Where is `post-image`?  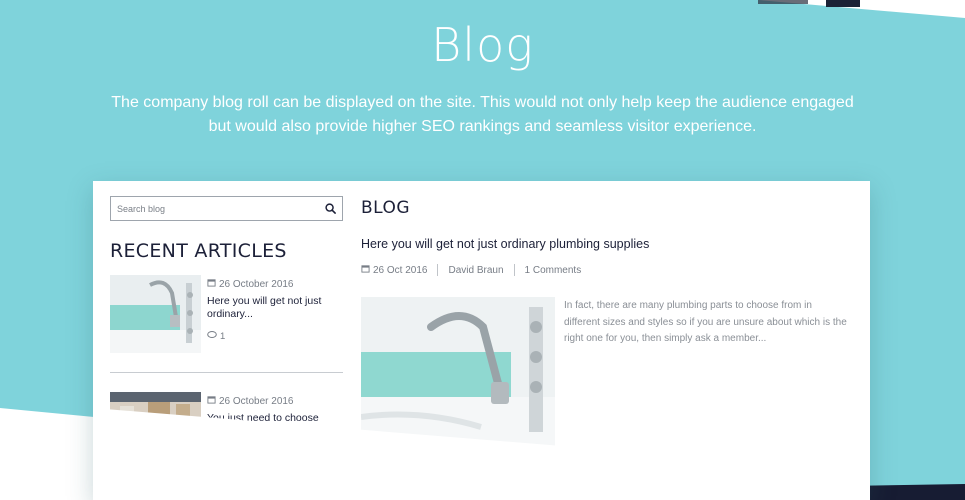
post-image is located at coordinates (458, 375).